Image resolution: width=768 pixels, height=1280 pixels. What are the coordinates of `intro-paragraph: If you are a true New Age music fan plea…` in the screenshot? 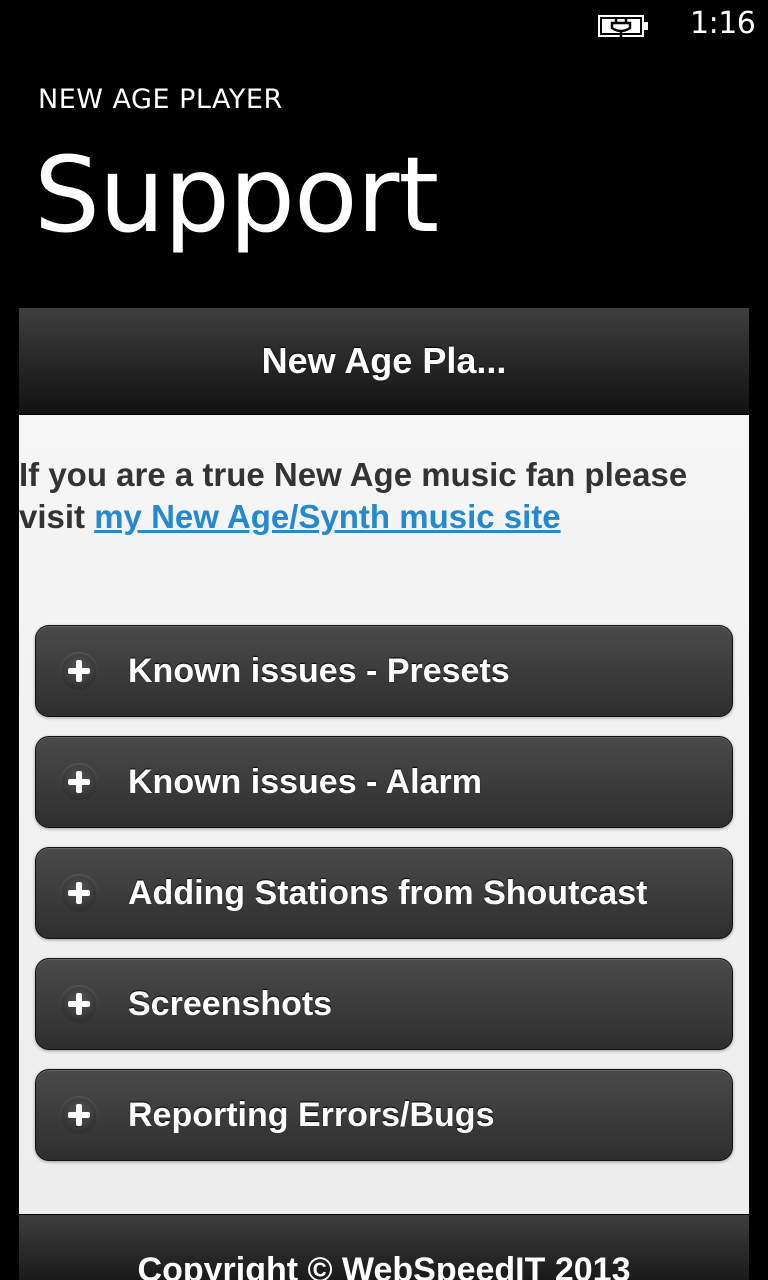 It's located at (384, 496).